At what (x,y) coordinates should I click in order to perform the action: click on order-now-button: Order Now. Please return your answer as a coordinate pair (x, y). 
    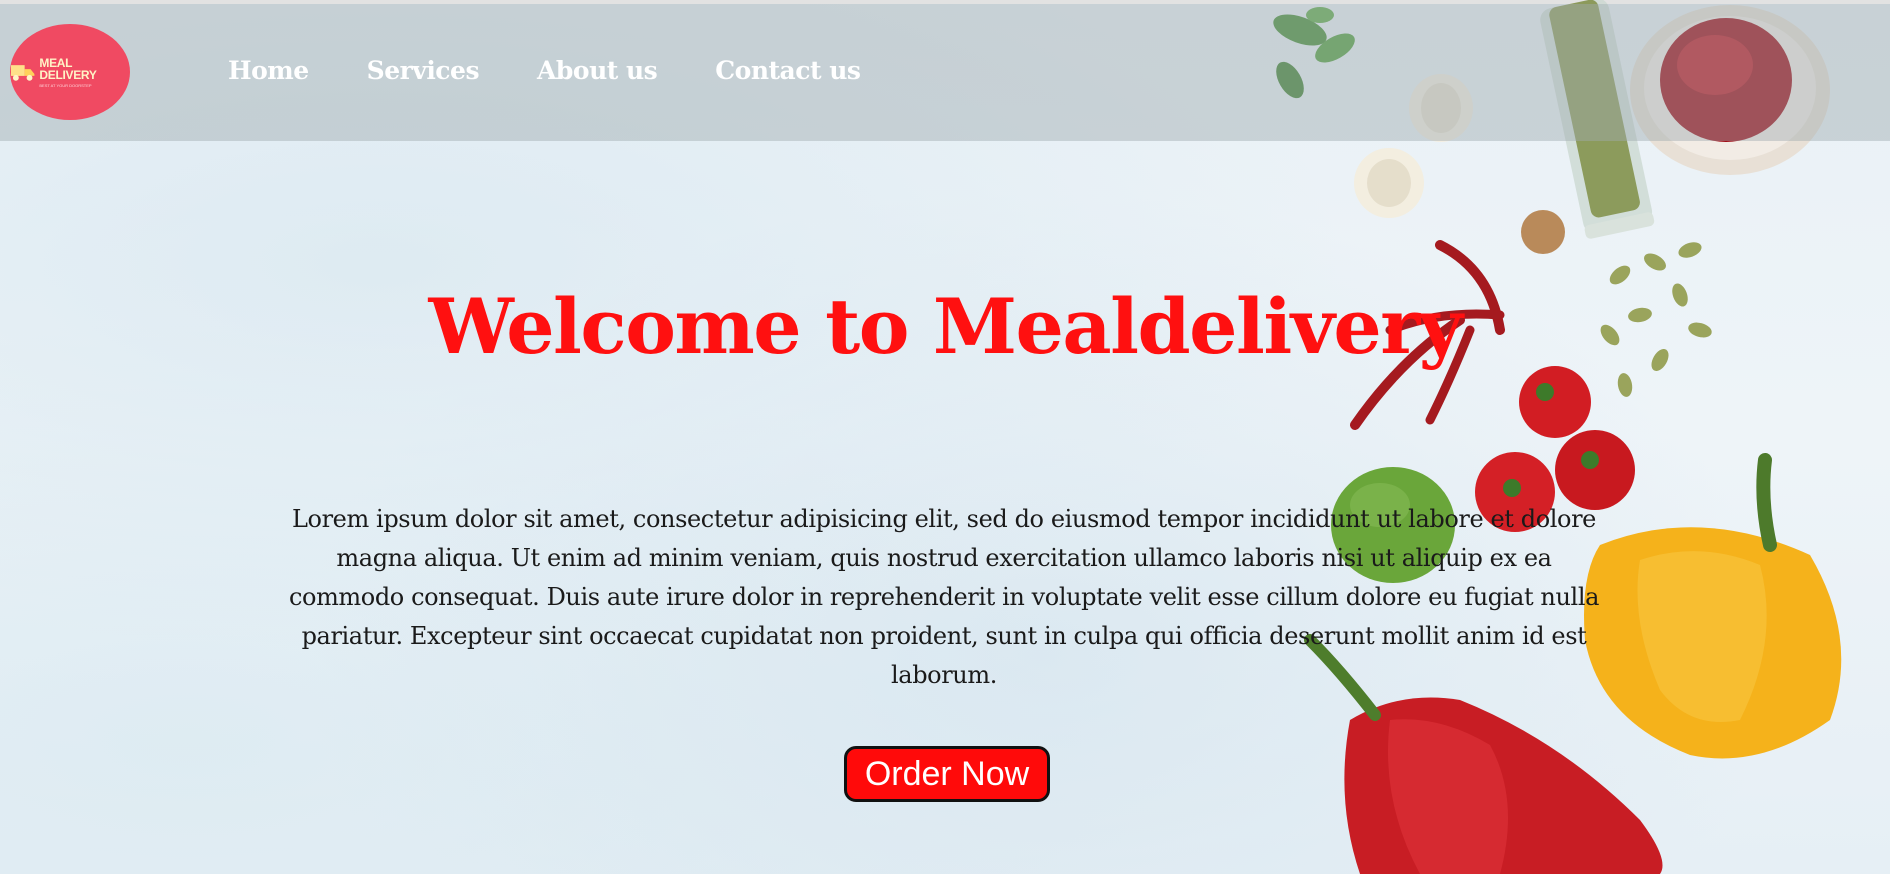
    Looking at the image, I should click on (947, 774).